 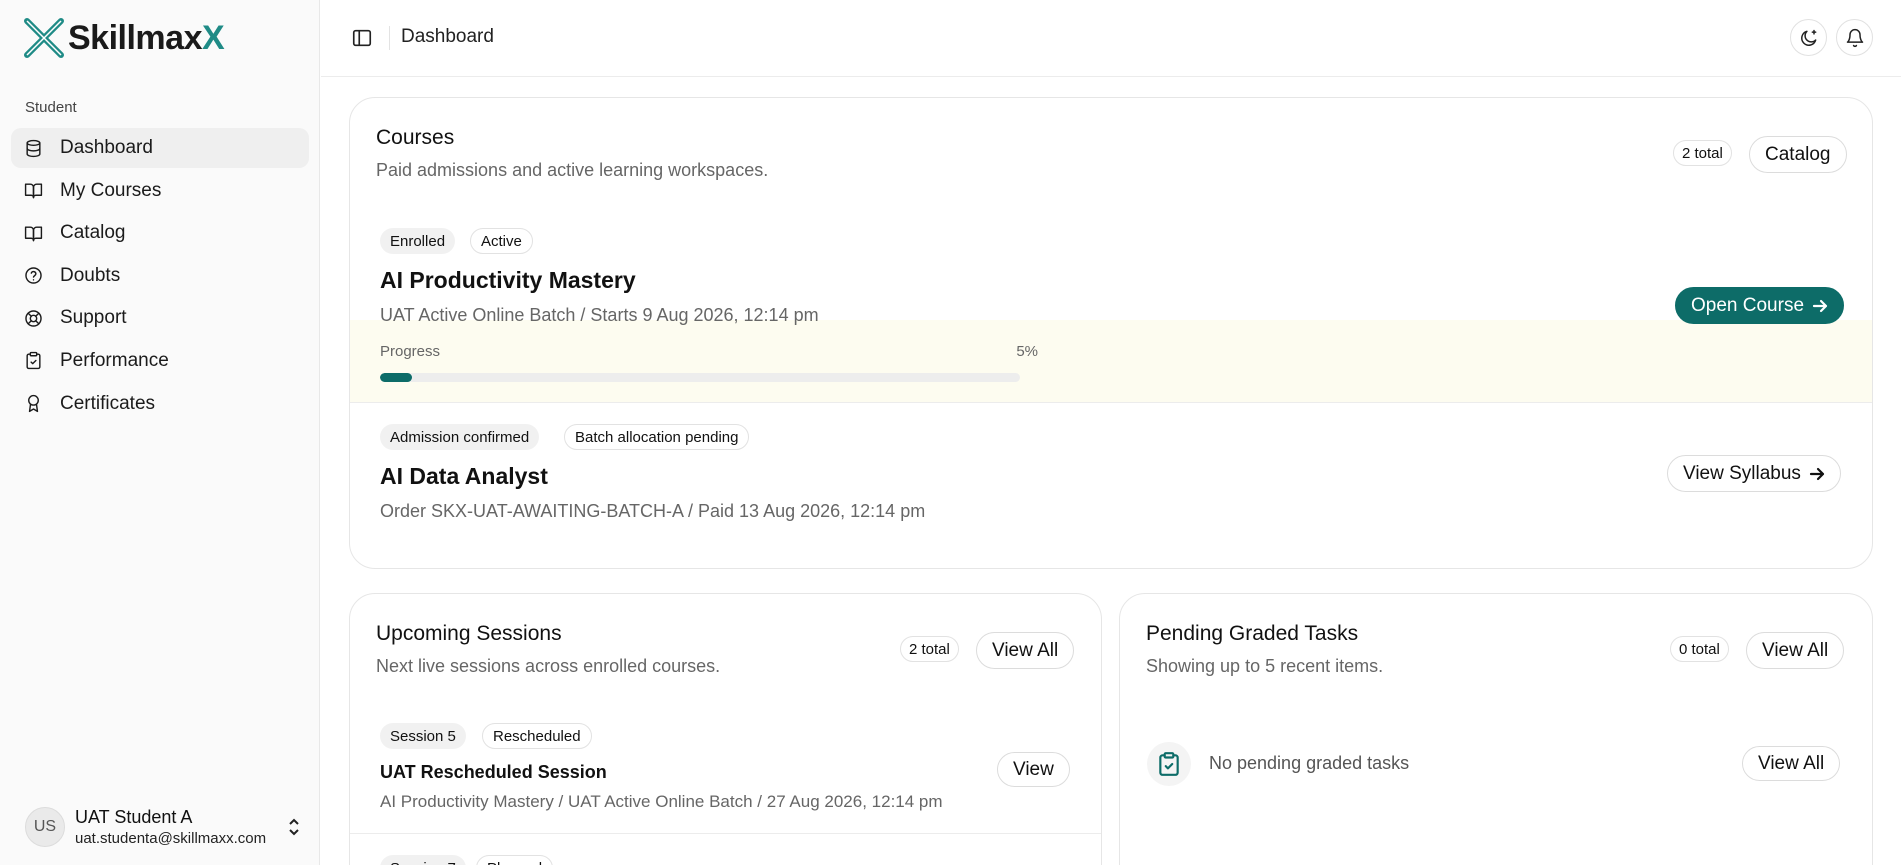 What do you see at coordinates (1027, 351) in the screenshot?
I see `progress-value: 5%` at bounding box center [1027, 351].